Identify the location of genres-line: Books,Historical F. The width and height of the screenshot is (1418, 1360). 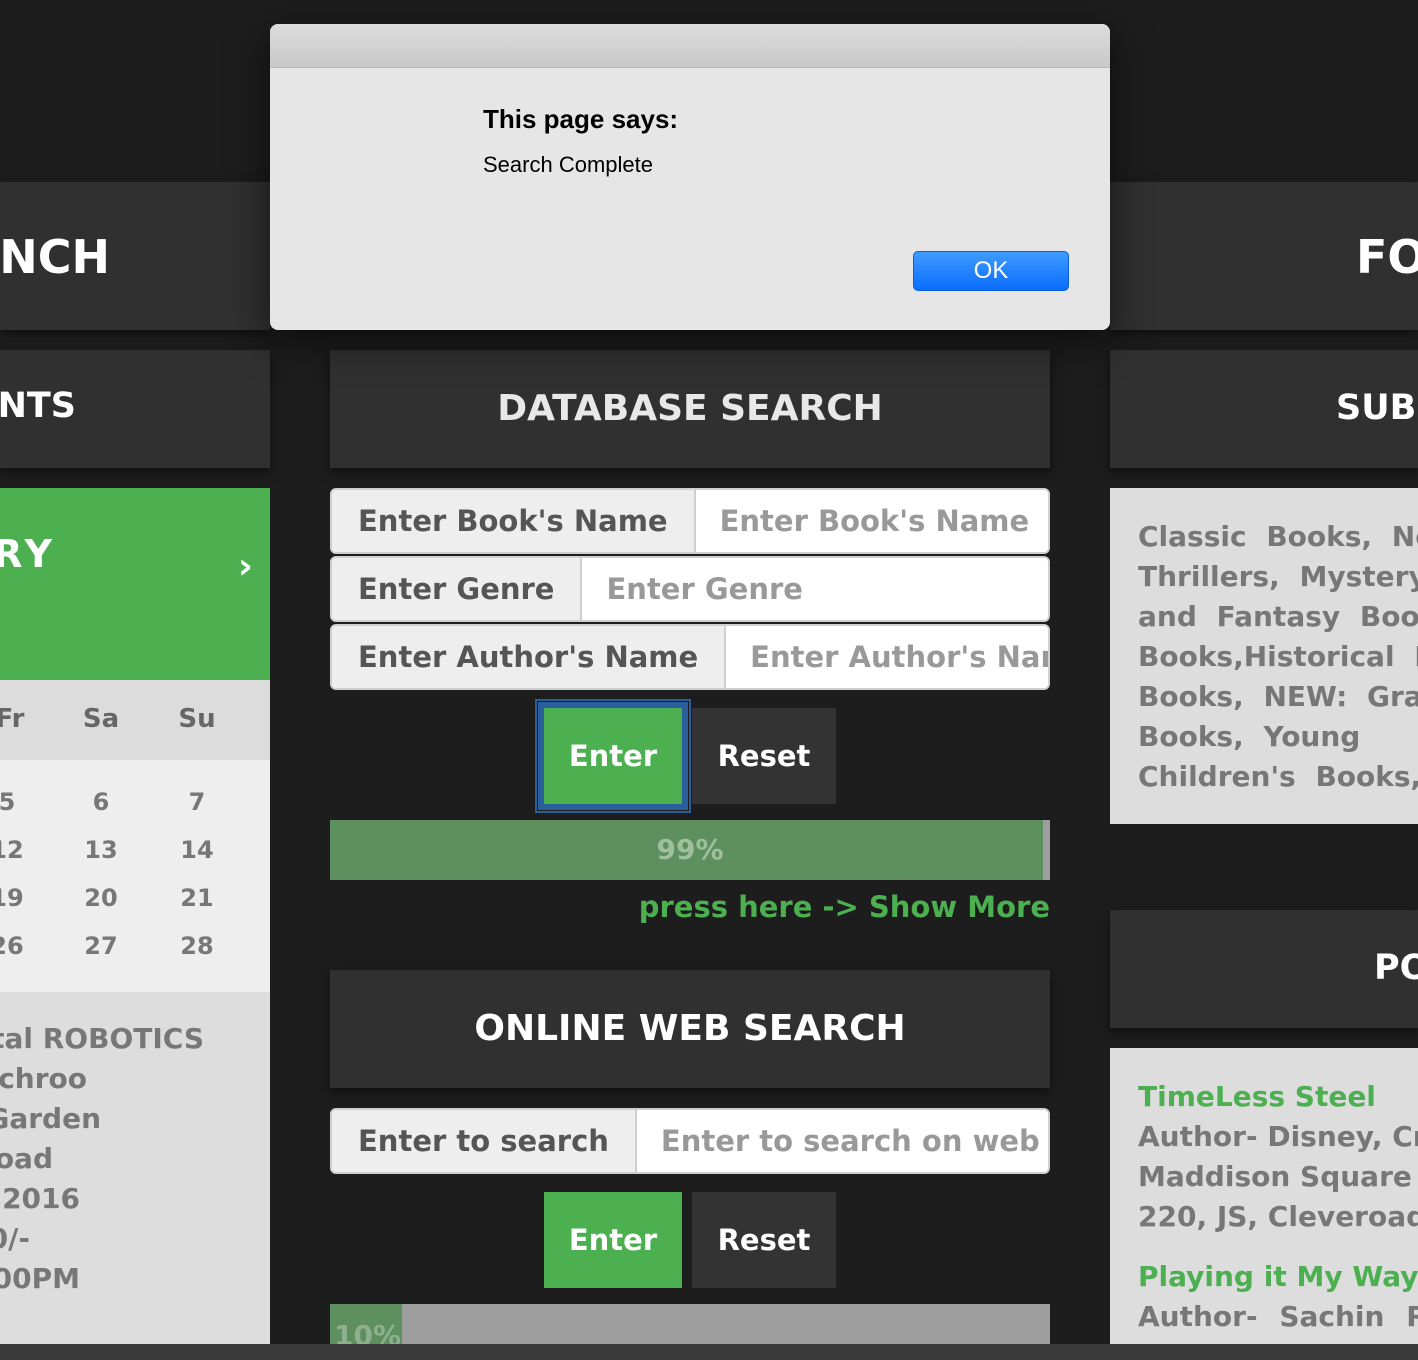
(1278, 656).